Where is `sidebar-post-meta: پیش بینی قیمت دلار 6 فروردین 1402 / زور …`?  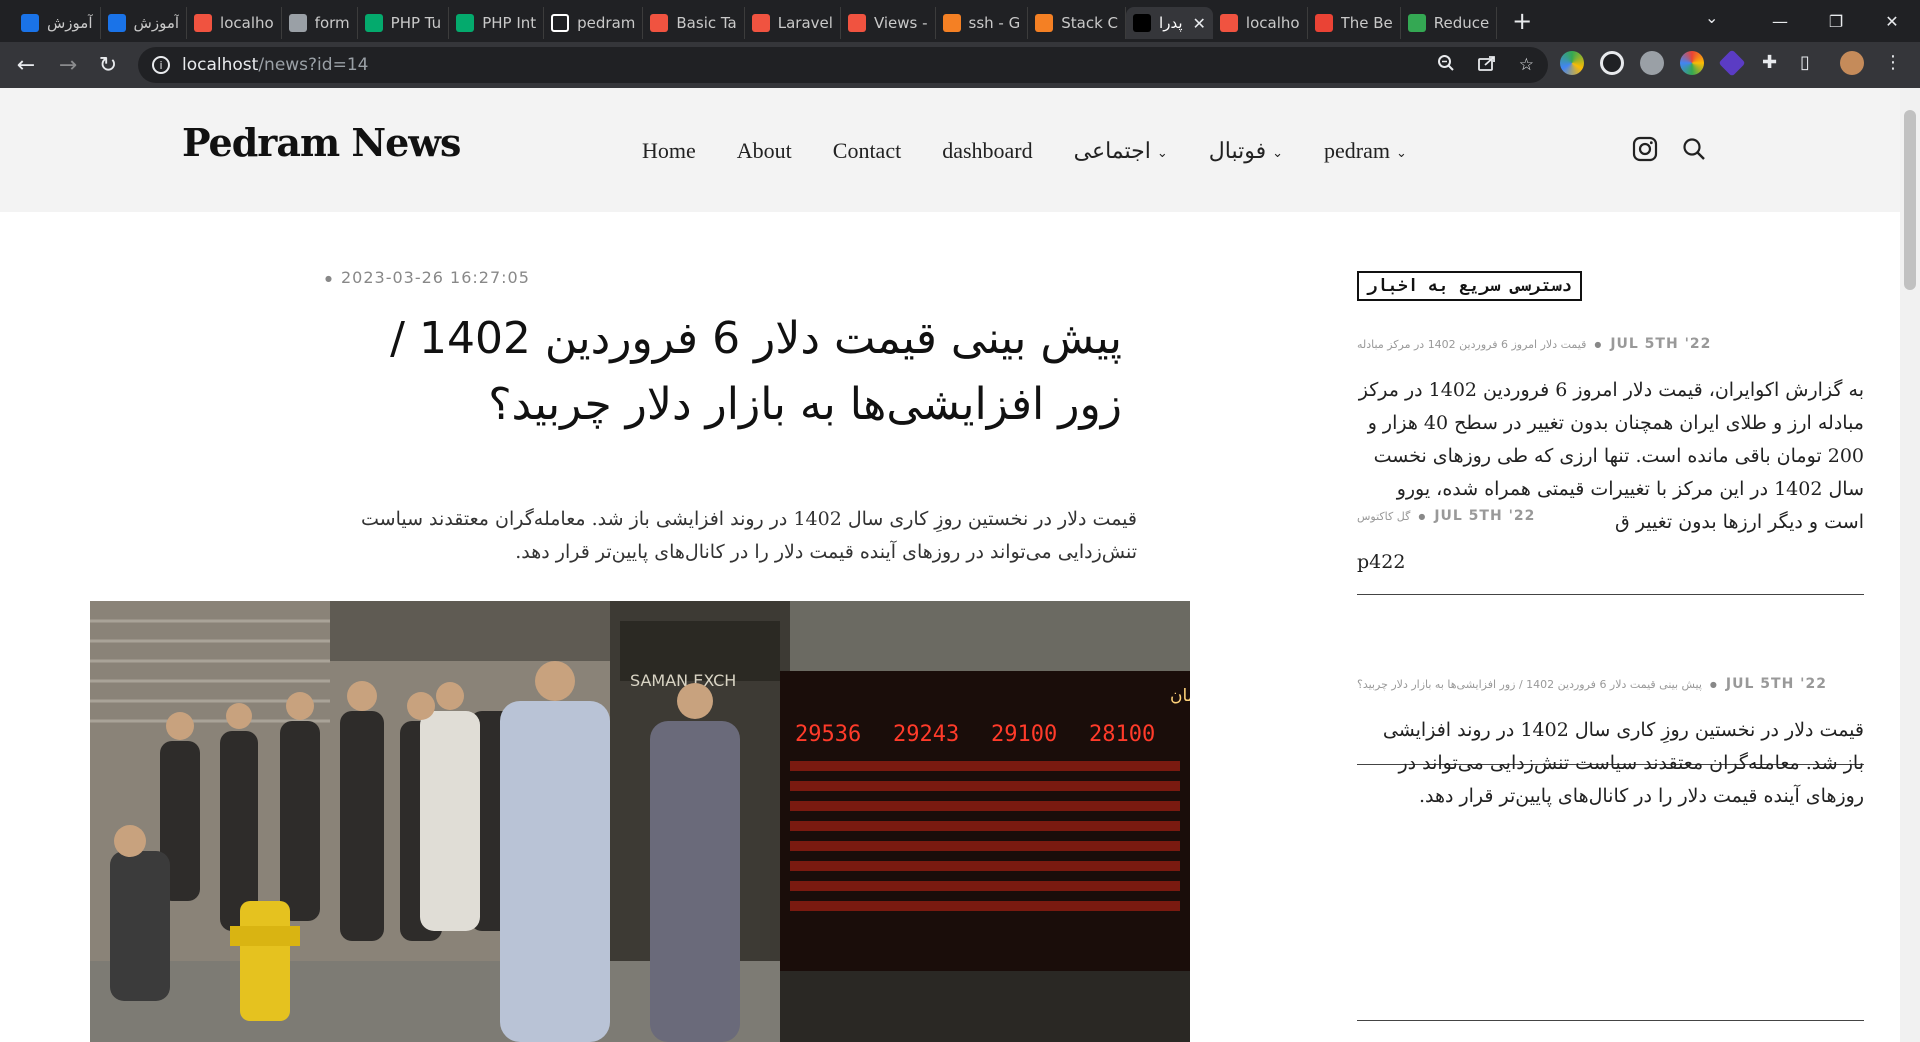 sidebar-post-meta: پیش بینی قیمت دلار 6 فروردین 1402 / زور … is located at coordinates (1610, 684).